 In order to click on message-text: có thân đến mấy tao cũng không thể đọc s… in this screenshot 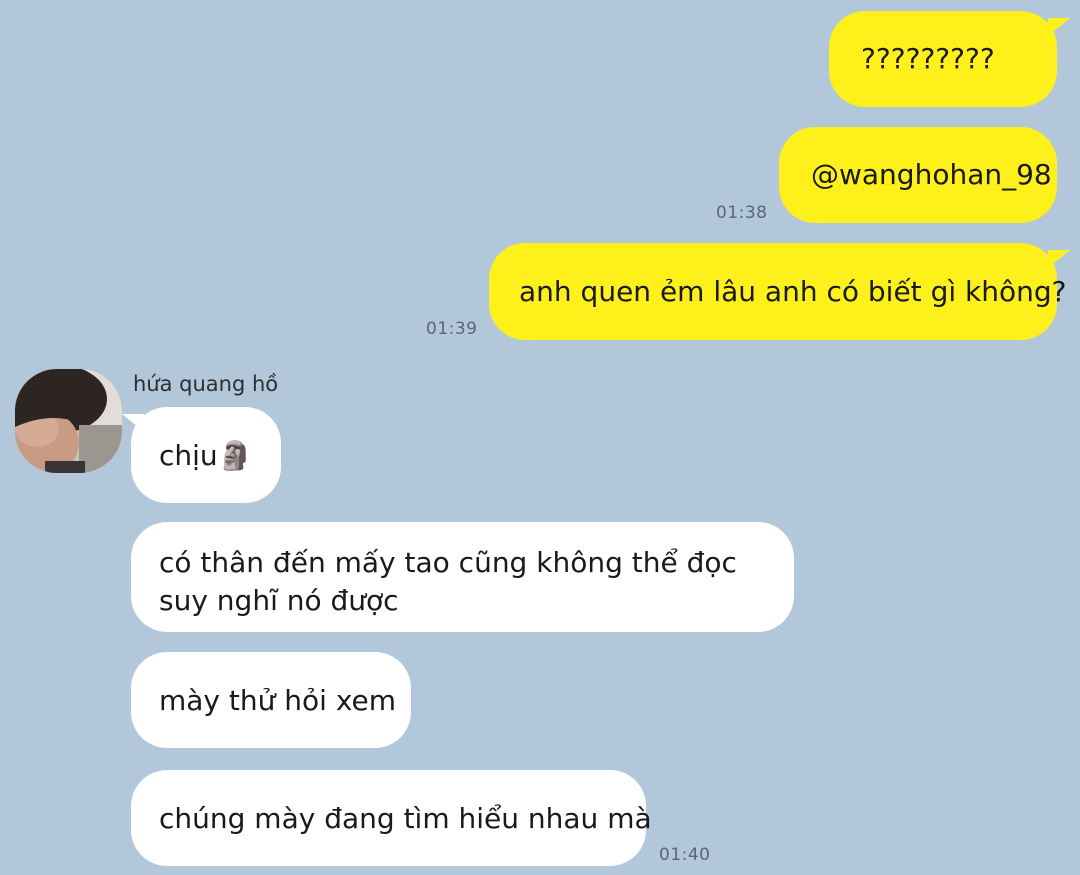, I will do `click(448, 581)`.